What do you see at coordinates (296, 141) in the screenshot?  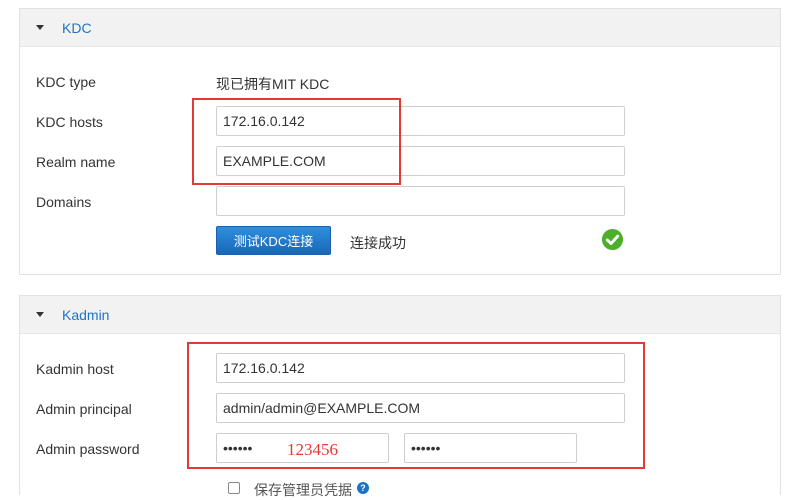 I see `annotation-box-kdc` at bounding box center [296, 141].